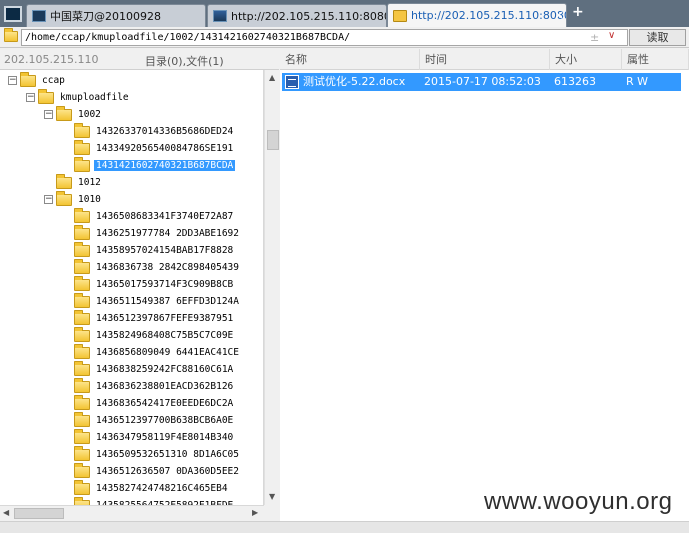 The width and height of the screenshot is (689, 533). I want to click on file-size: 613263, so click(575, 81).